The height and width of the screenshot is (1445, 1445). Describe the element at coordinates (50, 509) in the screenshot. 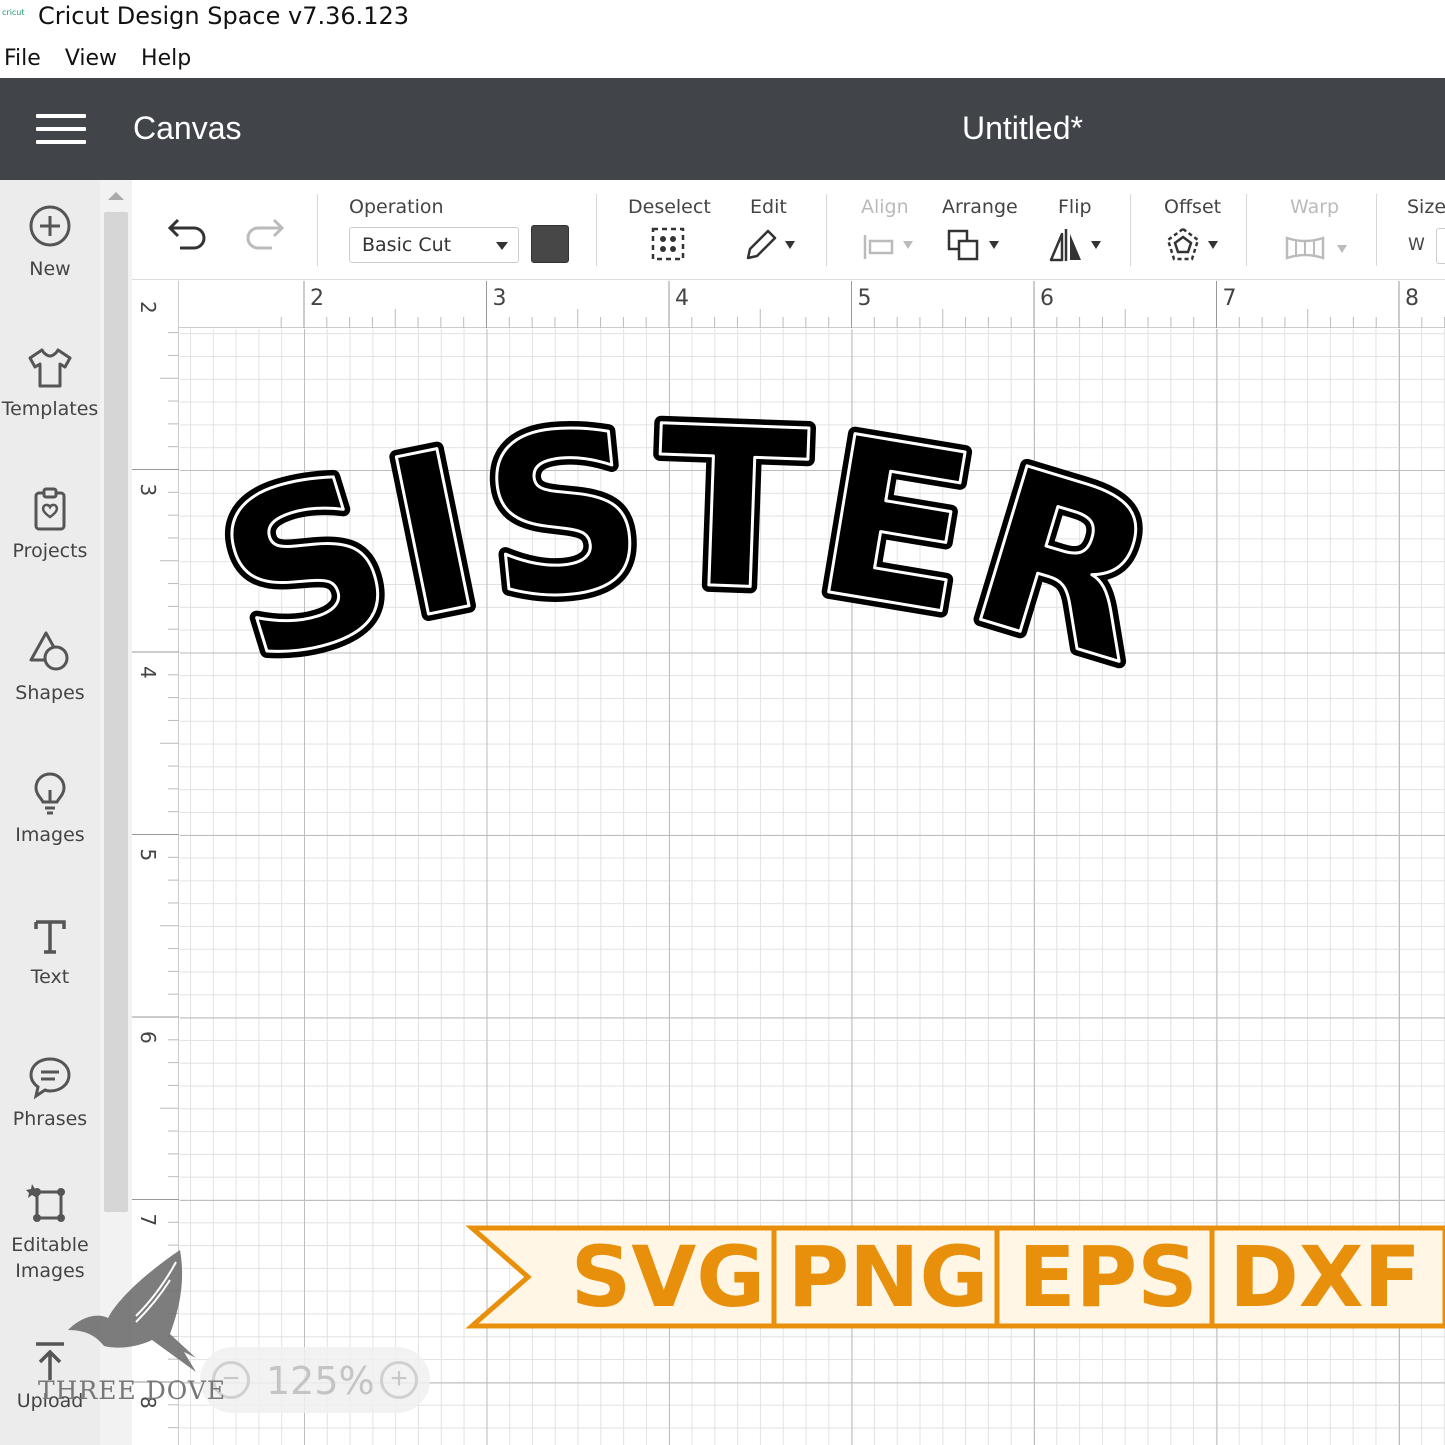

I see `projects-icon` at that location.